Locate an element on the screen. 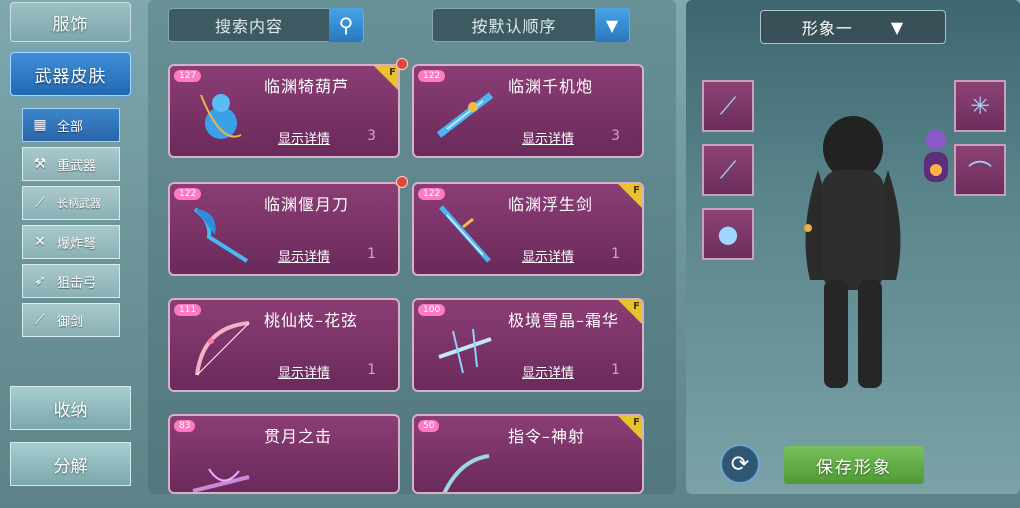  scythe-icon: ⟋ is located at coordinates (728, 170).